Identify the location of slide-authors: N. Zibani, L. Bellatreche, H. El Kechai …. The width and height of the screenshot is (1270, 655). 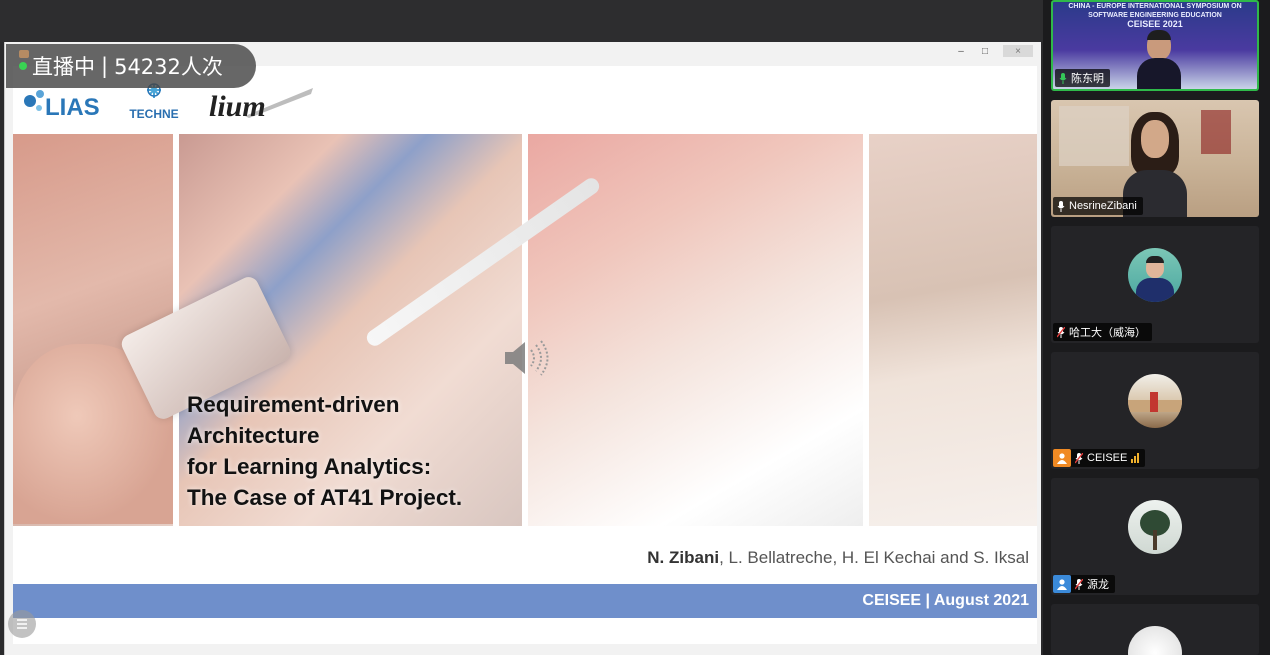
(838, 558).